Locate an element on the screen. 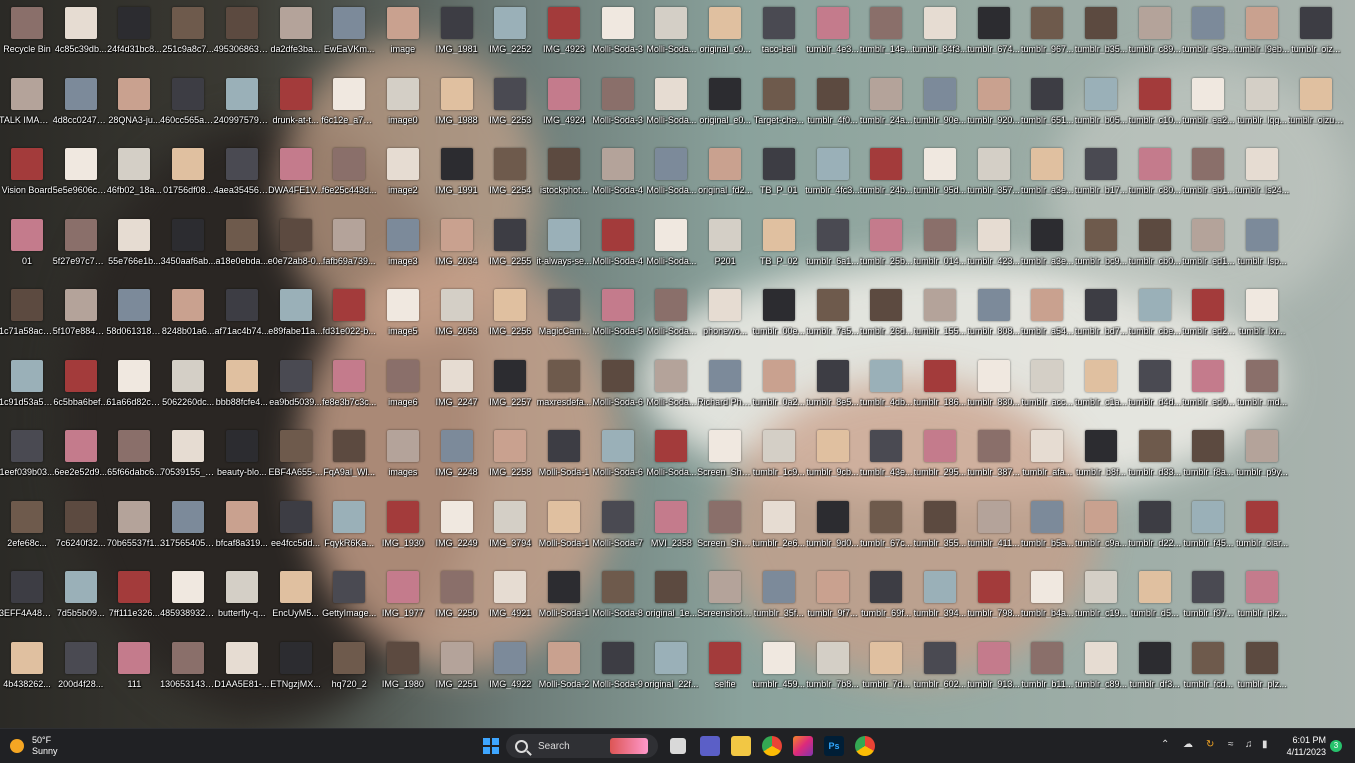 The height and width of the screenshot is (763, 1355). desktop-icon: image is located at coordinates (403, 36).